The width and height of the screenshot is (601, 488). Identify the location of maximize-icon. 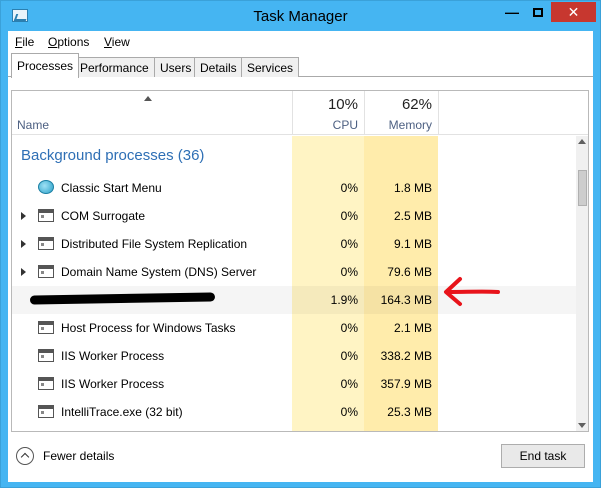
(538, 12).